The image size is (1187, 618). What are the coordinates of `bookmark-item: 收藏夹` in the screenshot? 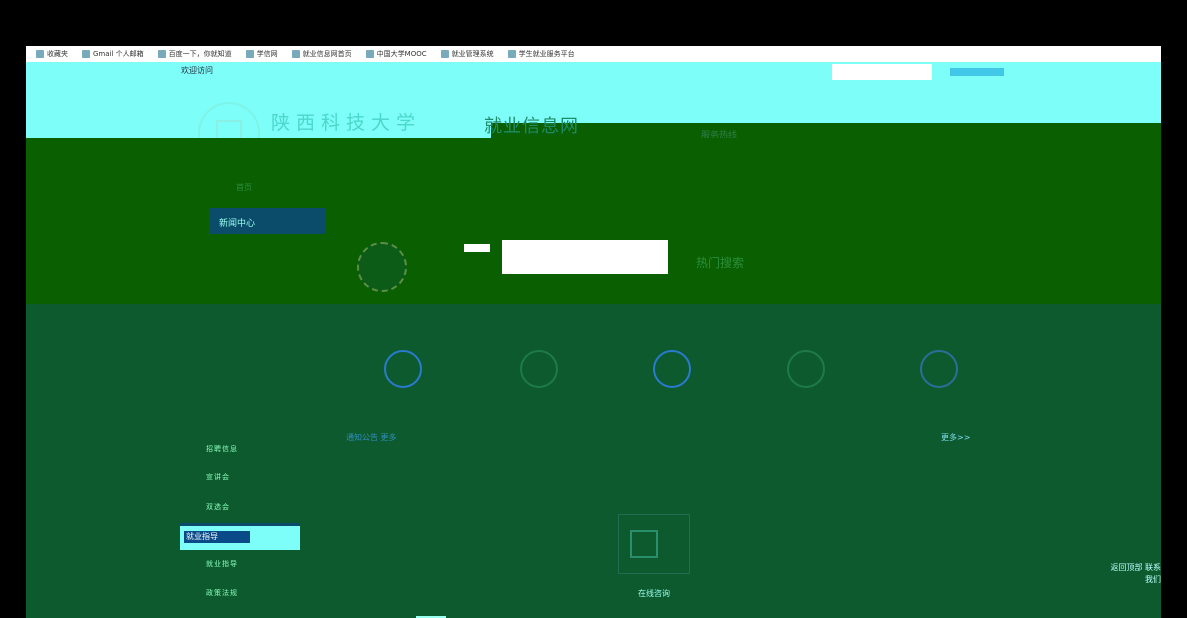 It's located at (52, 54).